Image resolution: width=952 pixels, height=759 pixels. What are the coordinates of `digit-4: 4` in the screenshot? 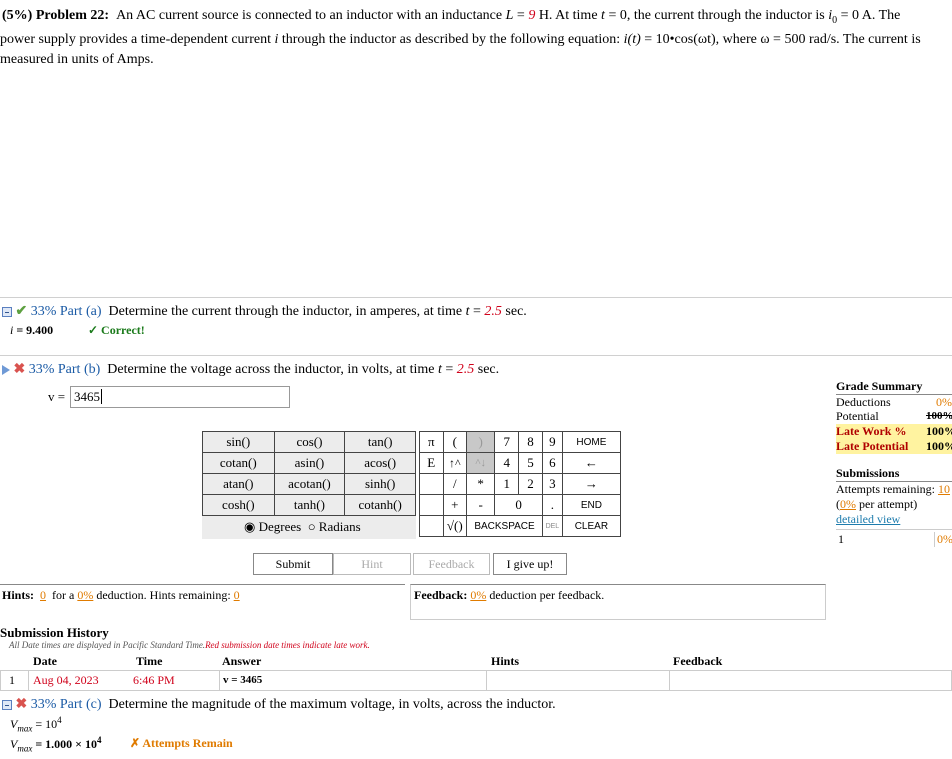 It's located at (507, 463).